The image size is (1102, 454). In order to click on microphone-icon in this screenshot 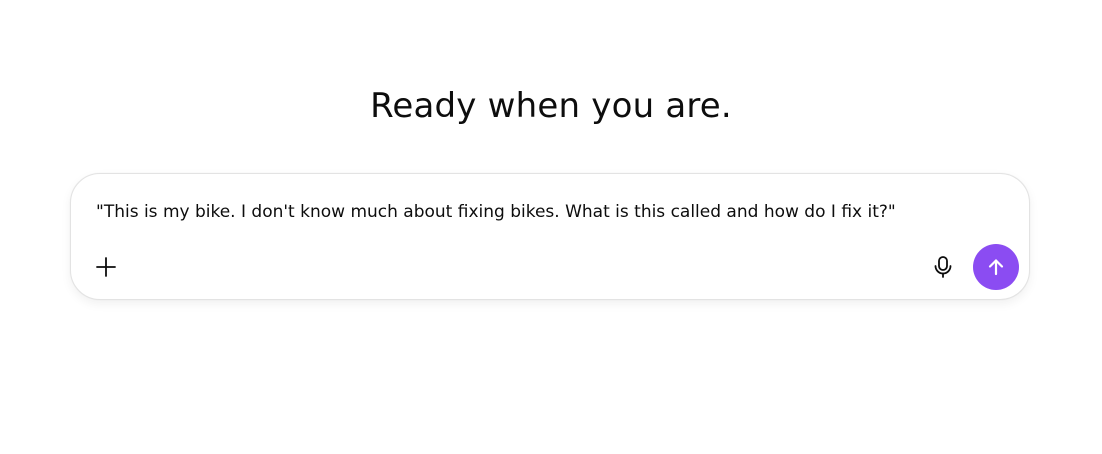, I will do `click(943, 267)`.